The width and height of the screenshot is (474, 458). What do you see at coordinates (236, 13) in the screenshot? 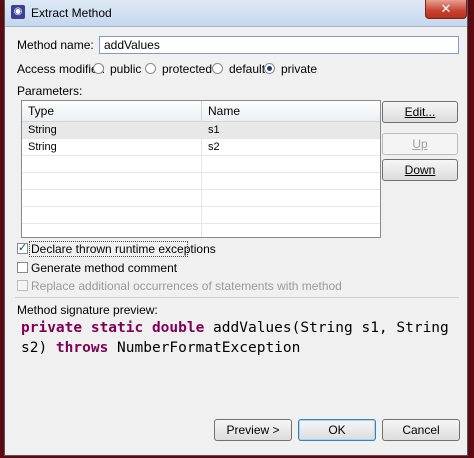
I see `title-bar: ◉ Extract Method ✕` at bounding box center [236, 13].